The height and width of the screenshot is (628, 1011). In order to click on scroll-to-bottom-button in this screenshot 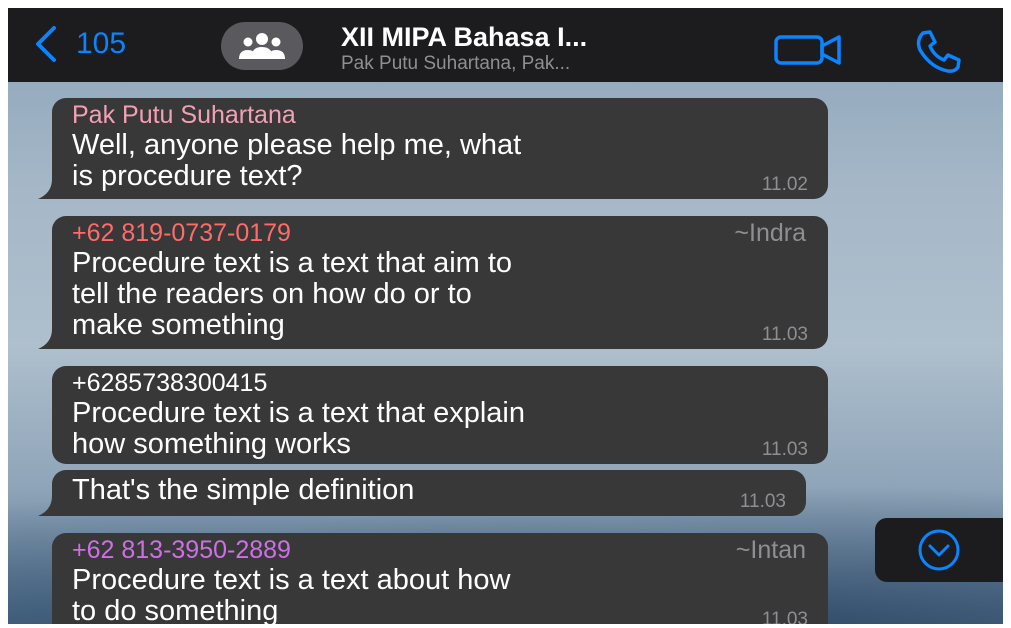, I will do `click(939, 550)`.